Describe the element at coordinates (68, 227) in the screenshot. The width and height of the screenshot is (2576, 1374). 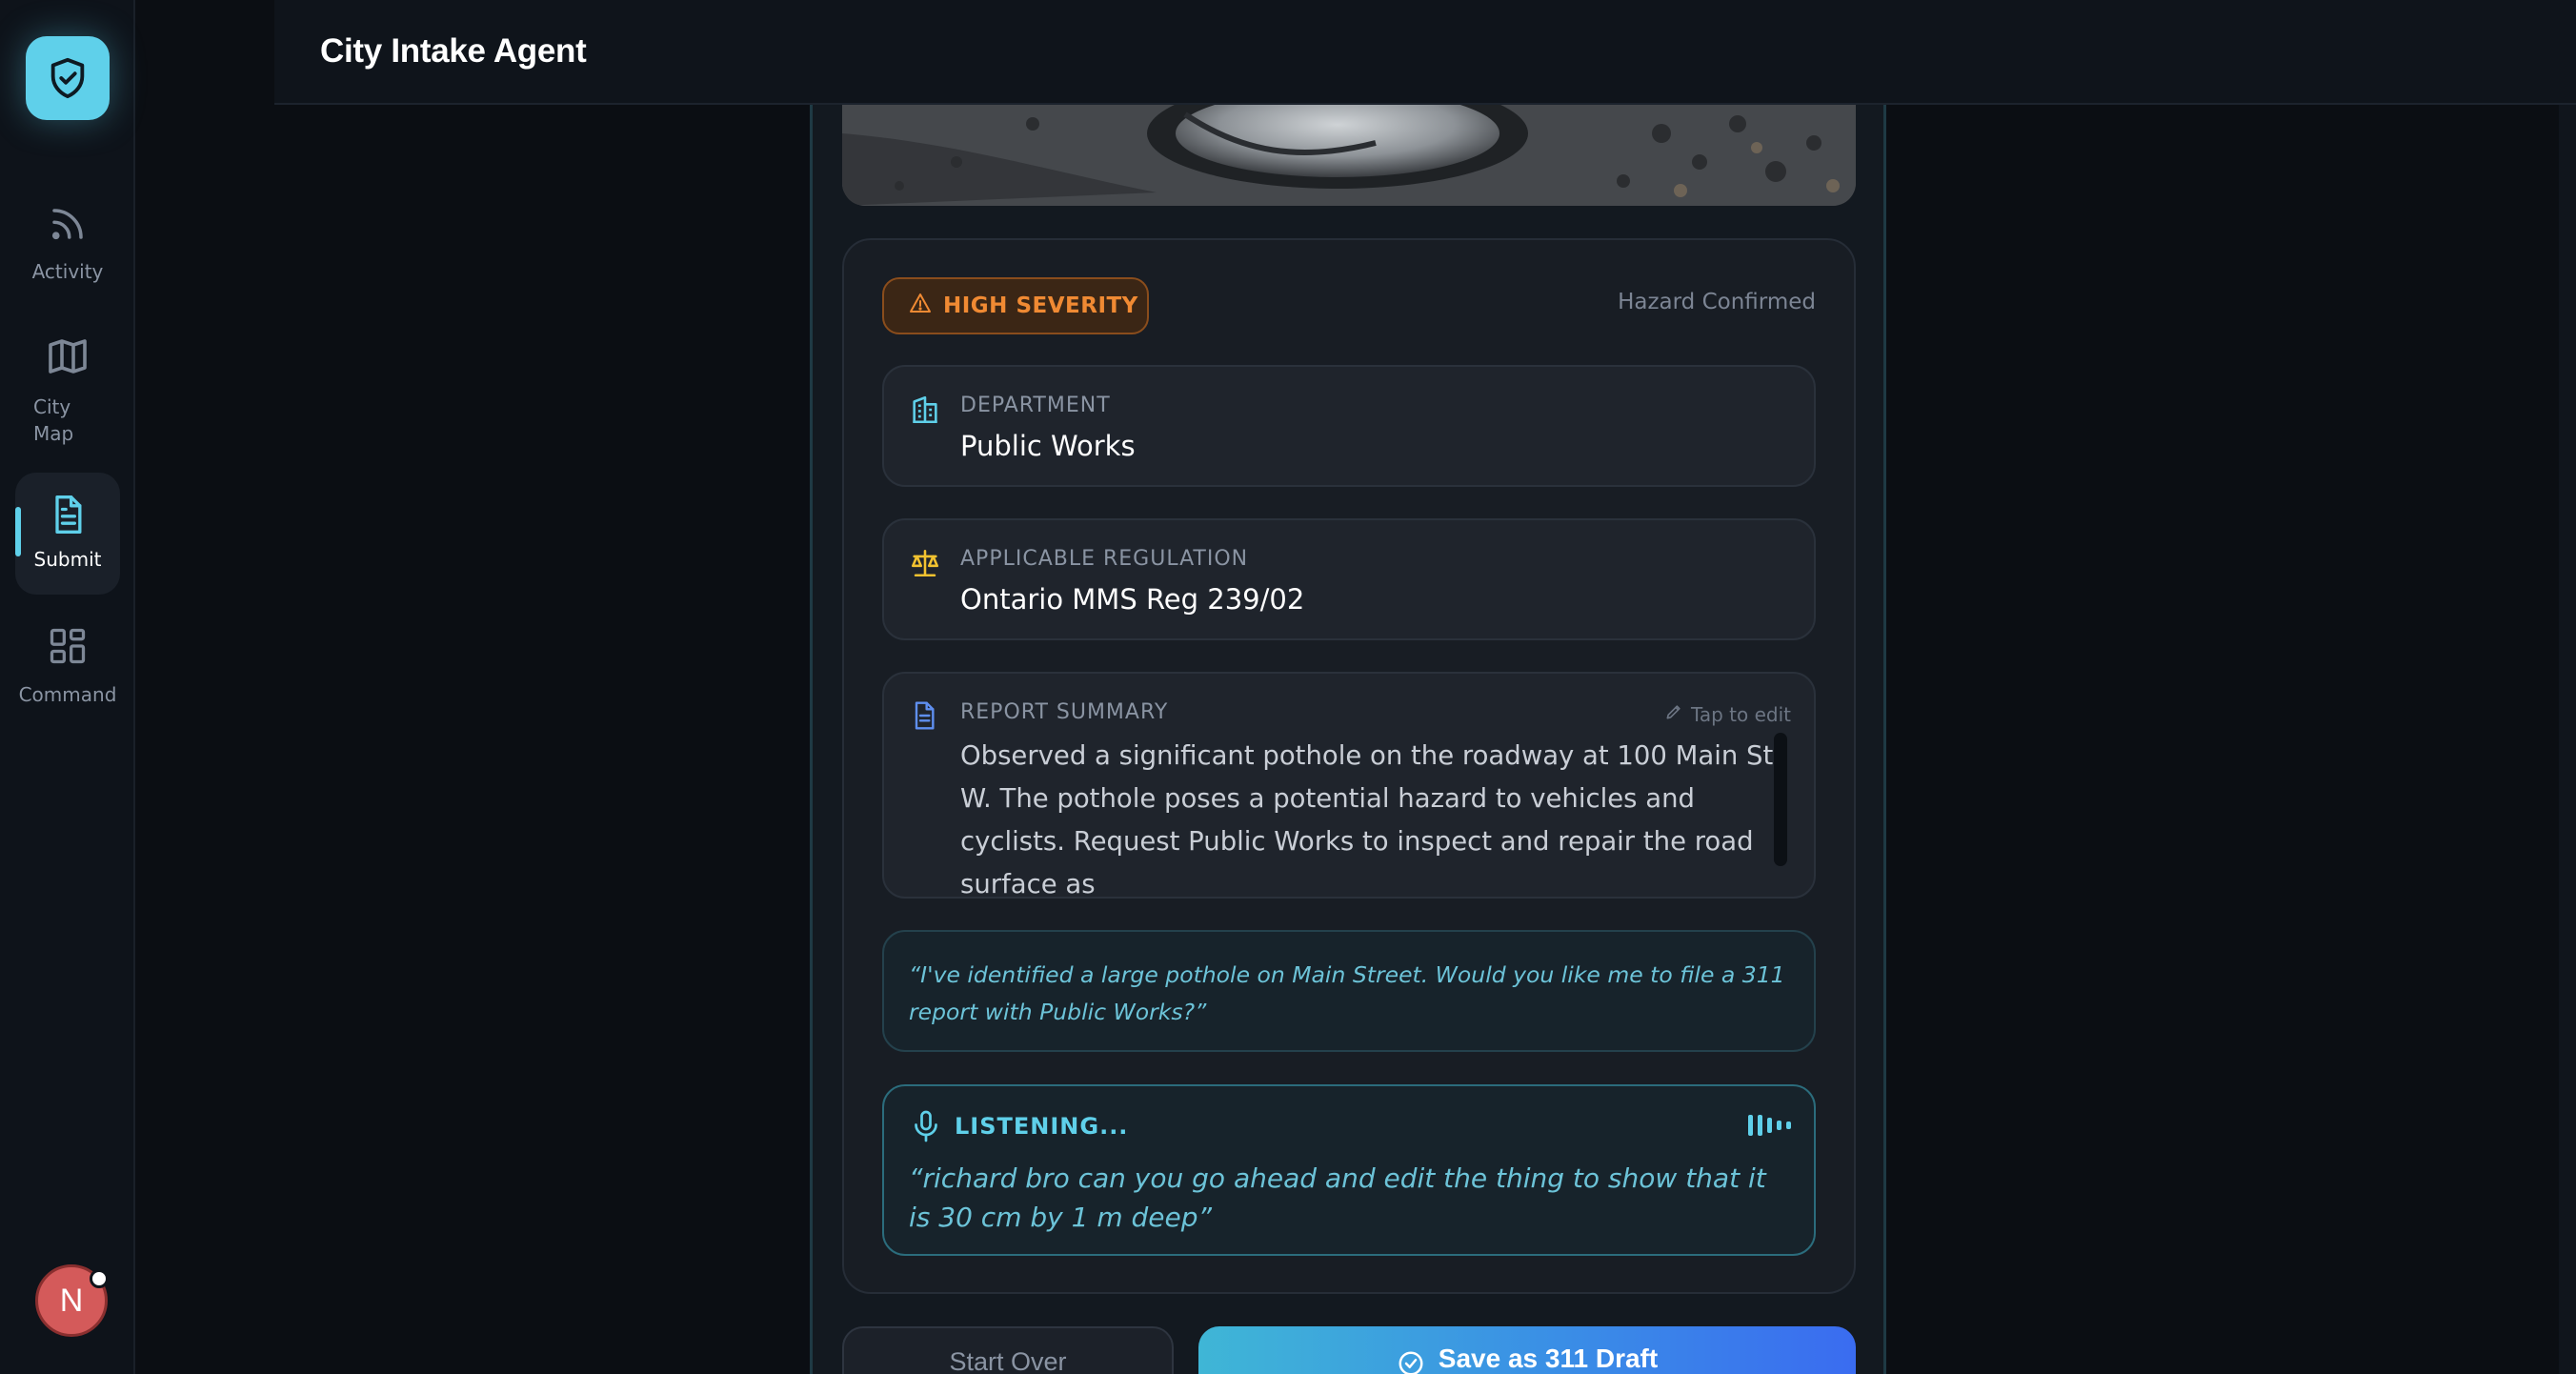
I see `rss-icon` at that location.